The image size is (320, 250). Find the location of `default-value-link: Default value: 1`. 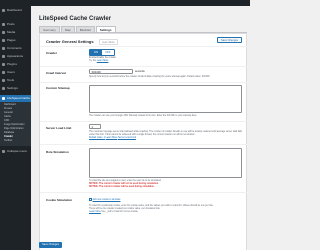

default-value-link: Default value: 1 is located at coordinates (97, 138).